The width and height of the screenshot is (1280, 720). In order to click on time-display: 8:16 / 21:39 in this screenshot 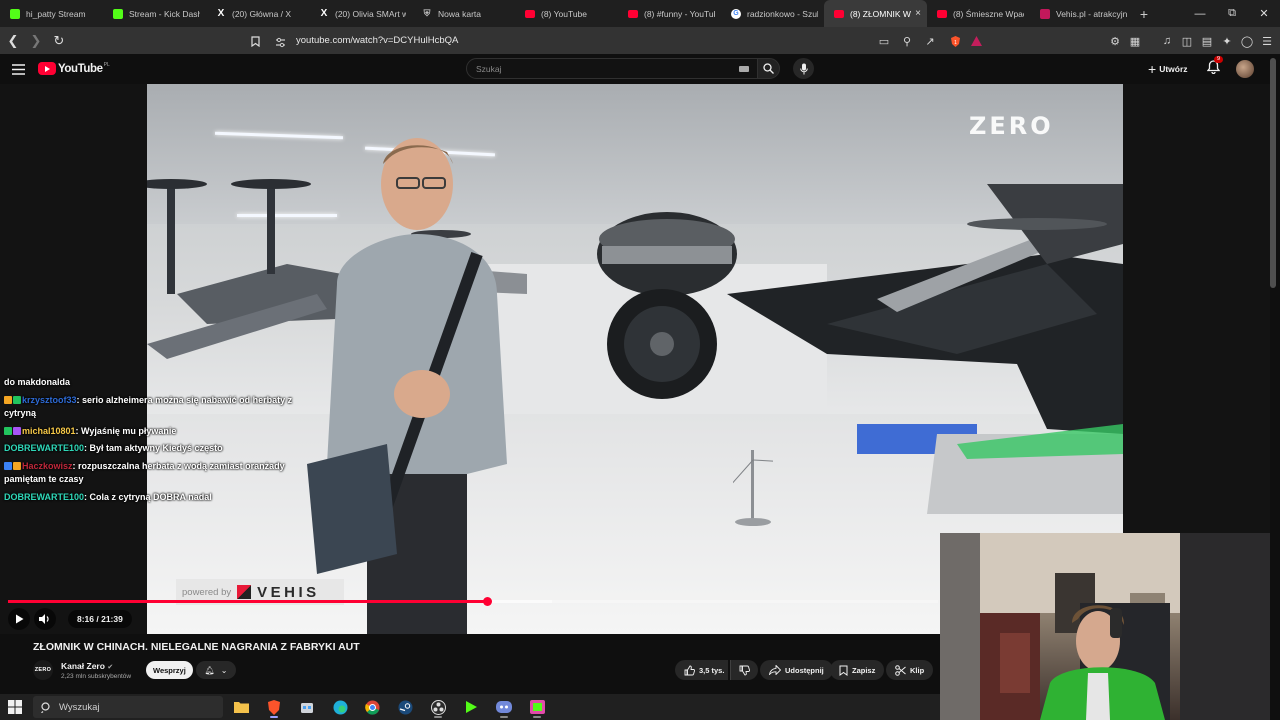, I will do `click(100, 619)`.